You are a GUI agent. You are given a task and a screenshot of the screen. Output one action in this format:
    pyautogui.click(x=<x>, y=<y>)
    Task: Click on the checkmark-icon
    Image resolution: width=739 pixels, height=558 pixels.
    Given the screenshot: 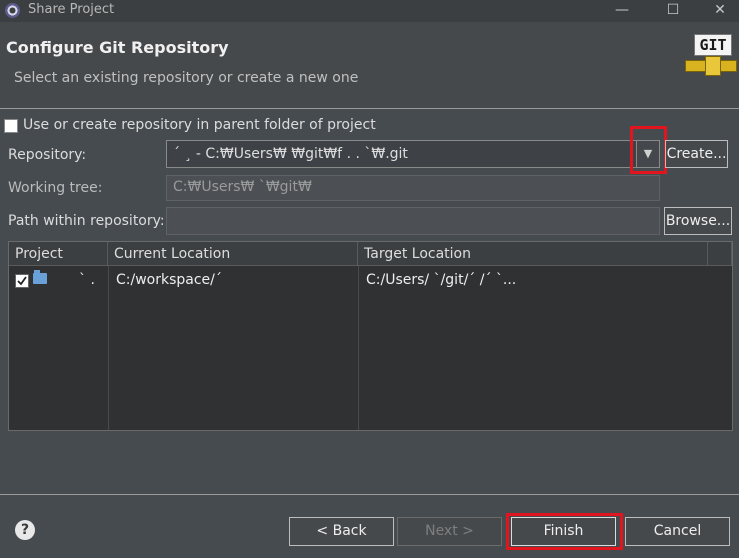 What is the action you would take?
    pyautogui.click(x=22, y=281)
    